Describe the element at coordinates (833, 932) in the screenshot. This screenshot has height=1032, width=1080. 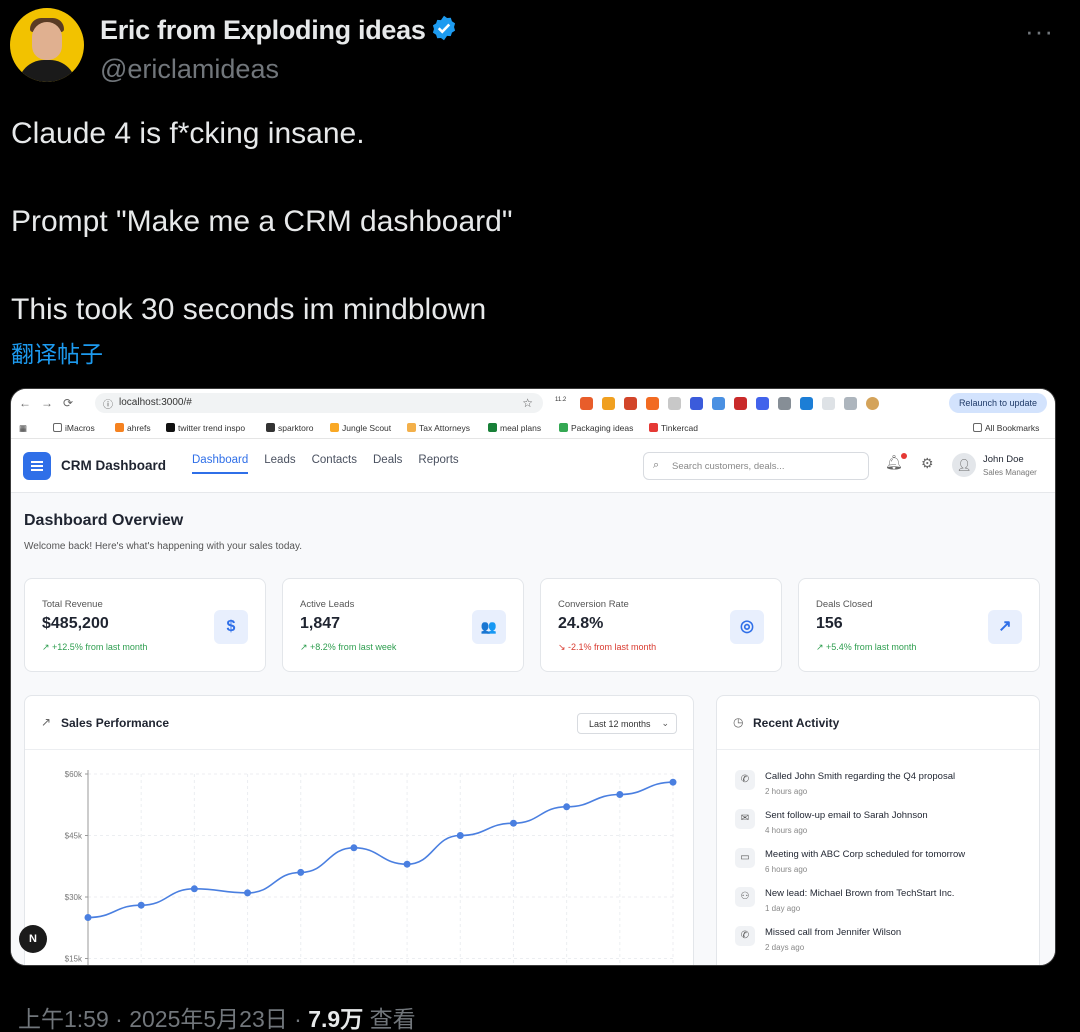
I see `activity-text: Missed call from Jennifer Wilson` at that location.